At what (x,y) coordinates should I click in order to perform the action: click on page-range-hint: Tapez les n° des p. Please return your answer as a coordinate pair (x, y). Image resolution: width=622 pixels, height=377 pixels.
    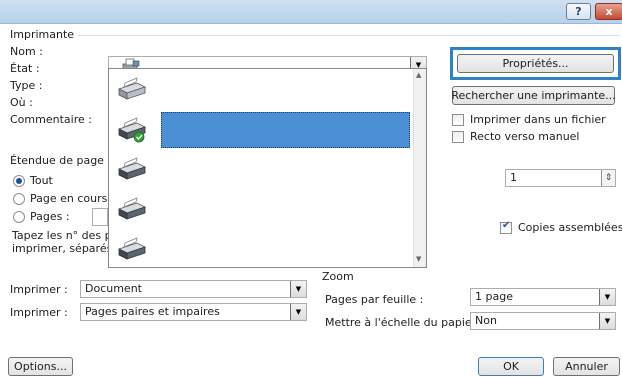
    Looking at the image, I should click on (60, 235).